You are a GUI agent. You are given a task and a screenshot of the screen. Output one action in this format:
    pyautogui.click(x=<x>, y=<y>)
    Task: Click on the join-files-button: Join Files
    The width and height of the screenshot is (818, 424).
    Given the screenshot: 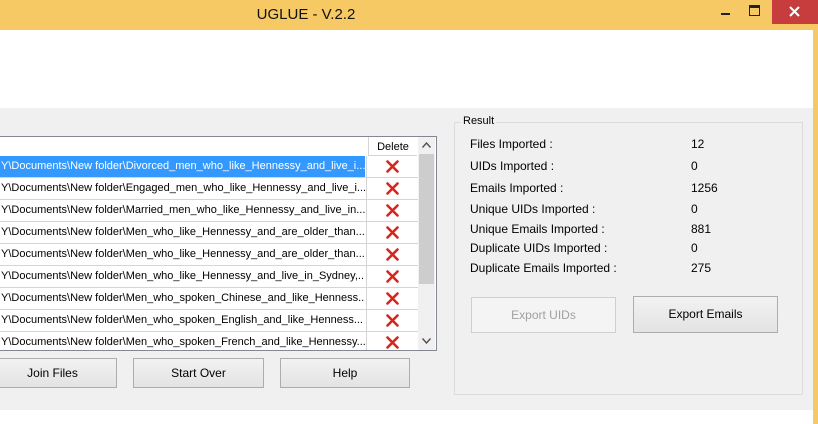 What is the action you would take?
    pyautogui.click(x=58, y=373)
    